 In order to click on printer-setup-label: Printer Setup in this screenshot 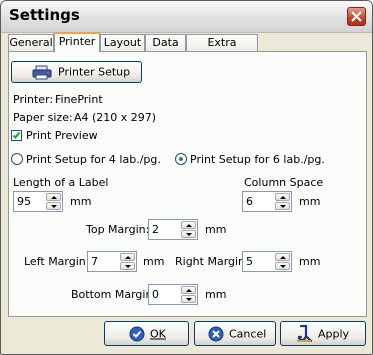, I will do `click(94, 72)`.